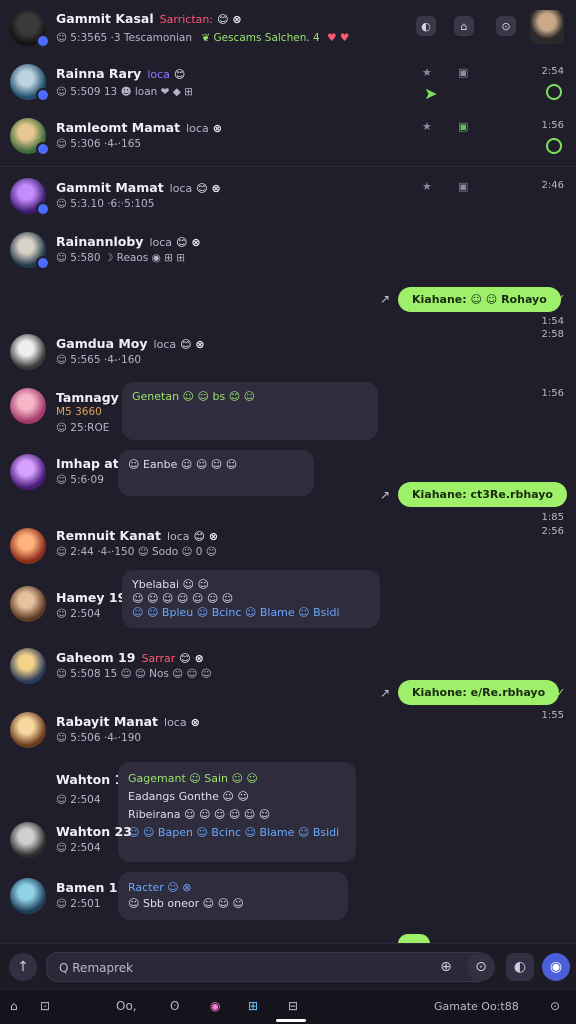 The image size is (576, 1024). Describe the element at coordinates (134, 674) in the screenshot. I see `contact-sub: ☺ 5:508 15 ☺ ☺ Nos ☺ ☺ ☺` at that location.